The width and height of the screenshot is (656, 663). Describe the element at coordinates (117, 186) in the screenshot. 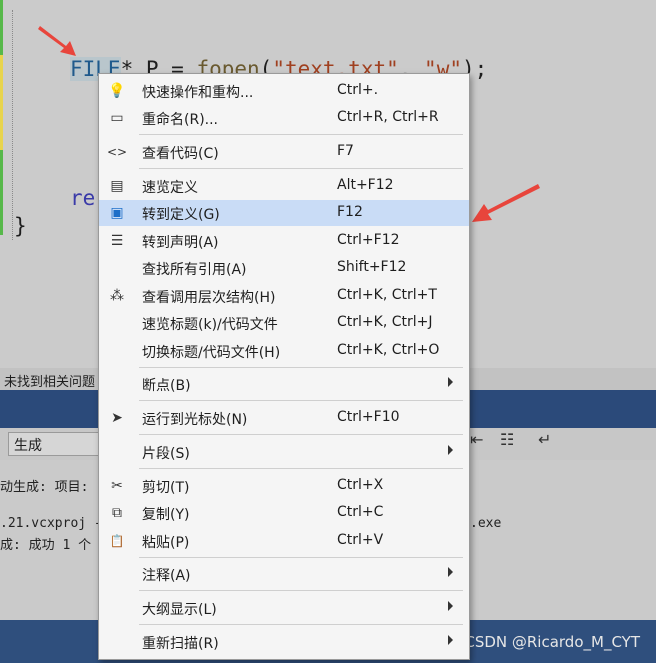

I see `peek-definition-icon: ▤` at that location.